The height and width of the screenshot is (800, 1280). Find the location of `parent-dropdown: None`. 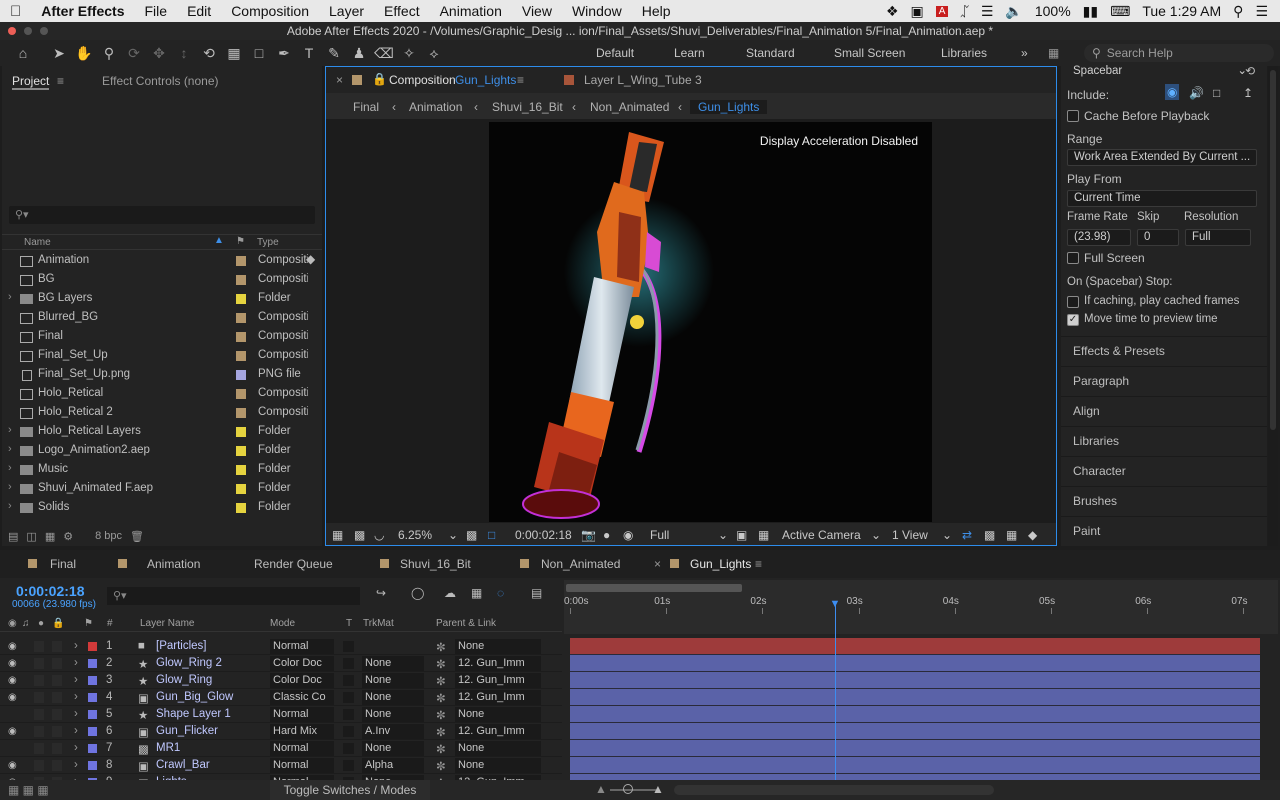

parent-dropdown: None is located at coordinates (498, 646).